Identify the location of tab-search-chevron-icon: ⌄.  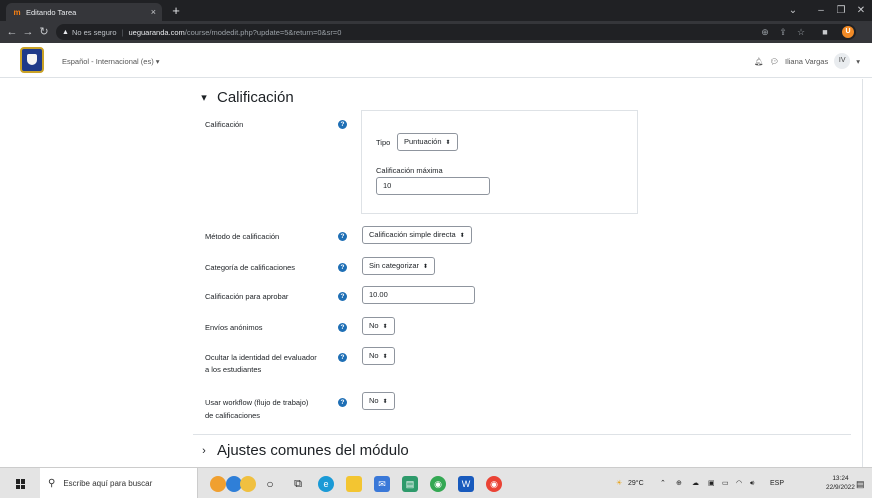
(793, 10).